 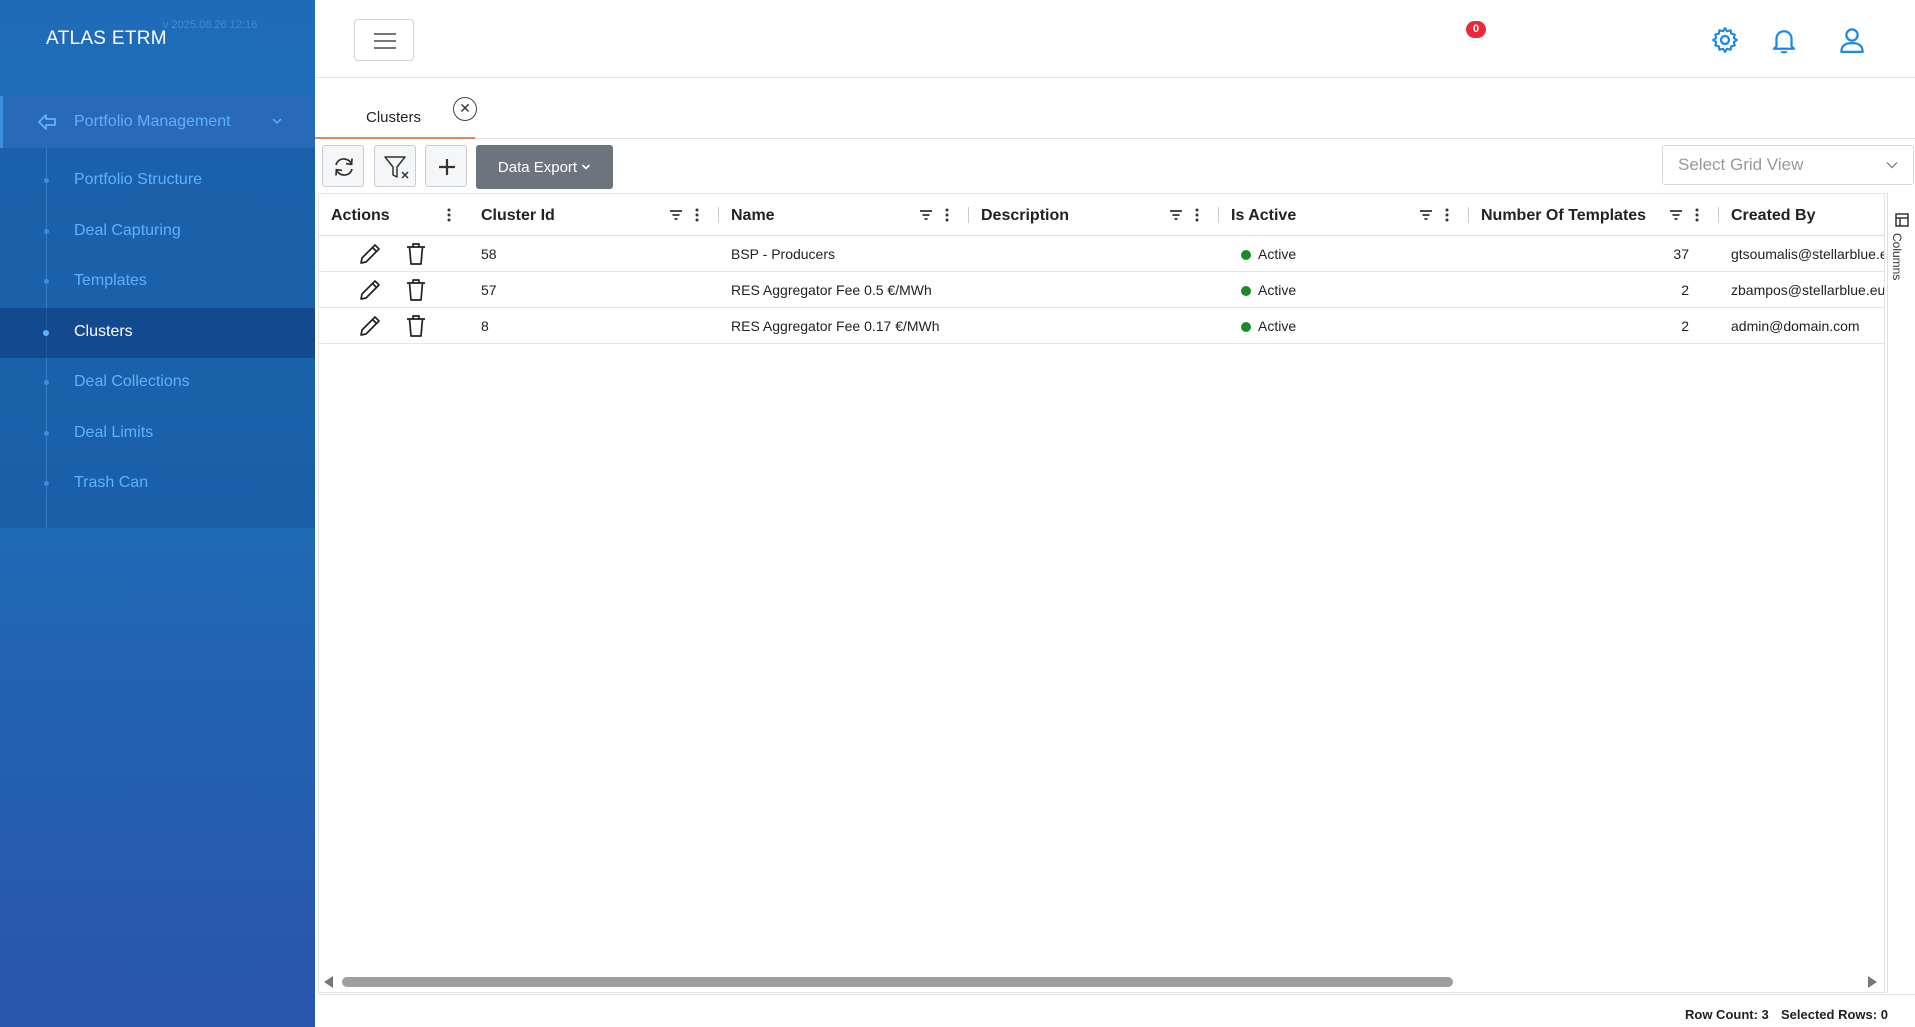 What do you see at coordinates (1808, 290) in the screenshot?
I see `created-by: zbampos@stellarblue.eu` at bounding box center [1808, 290].